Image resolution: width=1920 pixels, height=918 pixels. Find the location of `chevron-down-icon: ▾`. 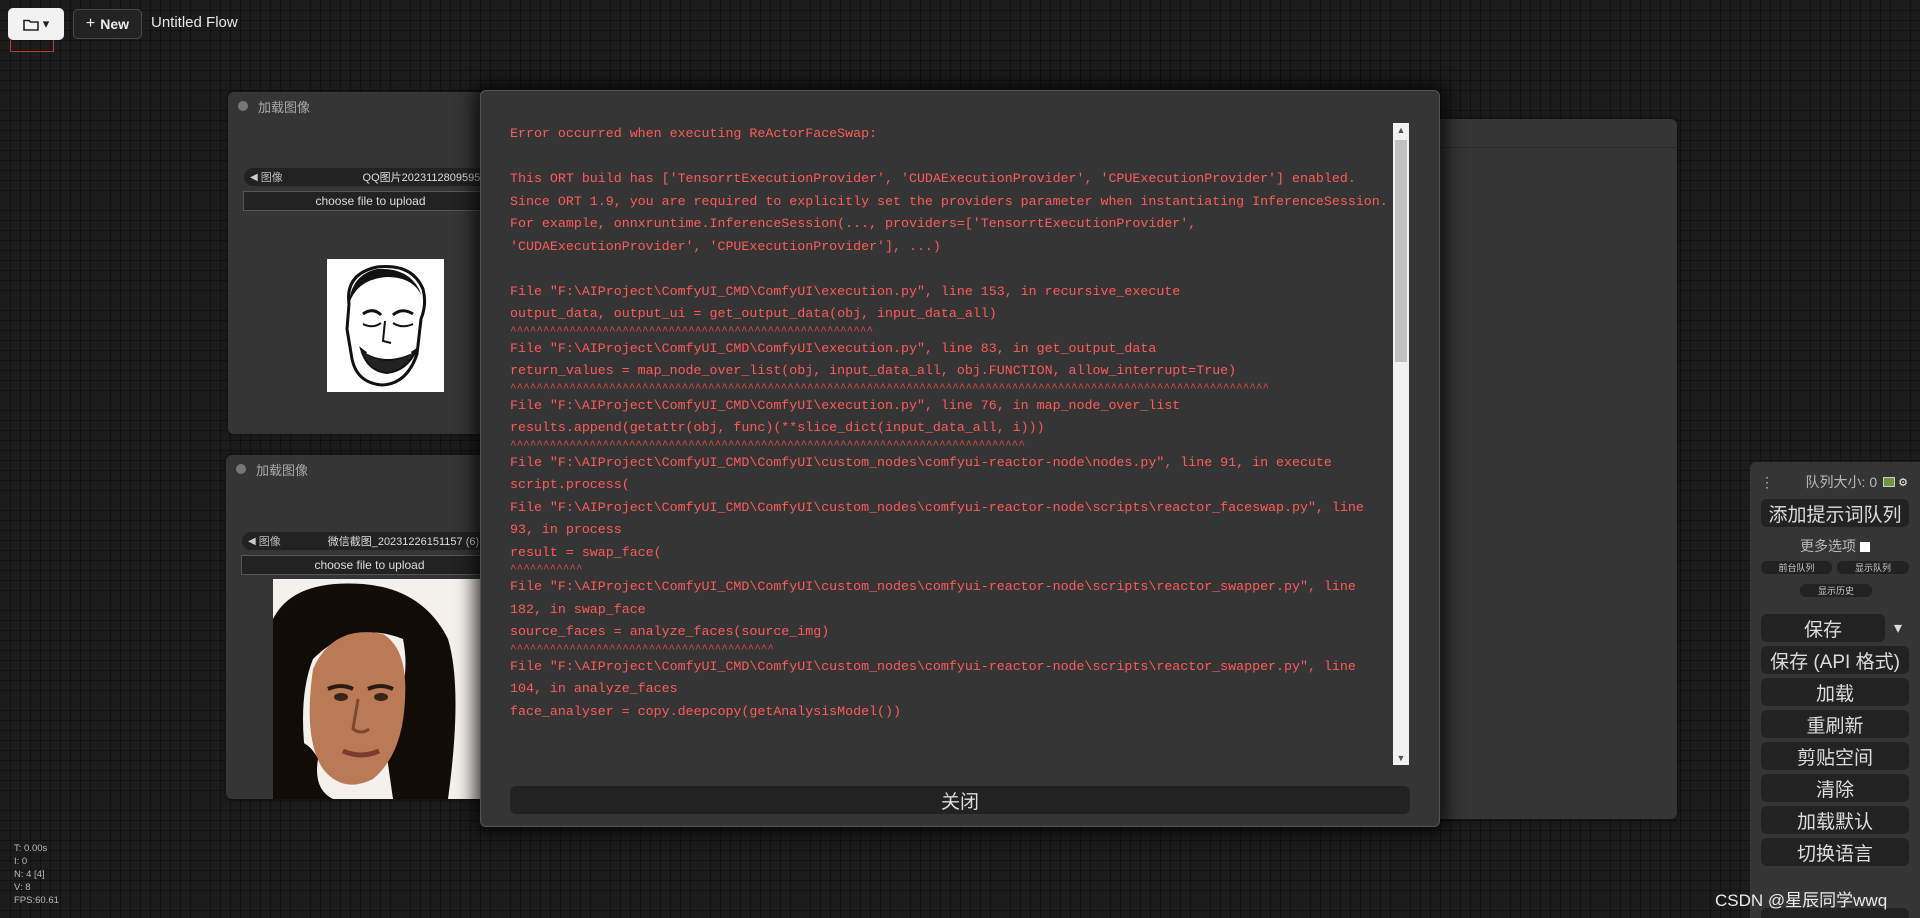

chevron-down-icon: ▾ is located at coordinates (46, 23).